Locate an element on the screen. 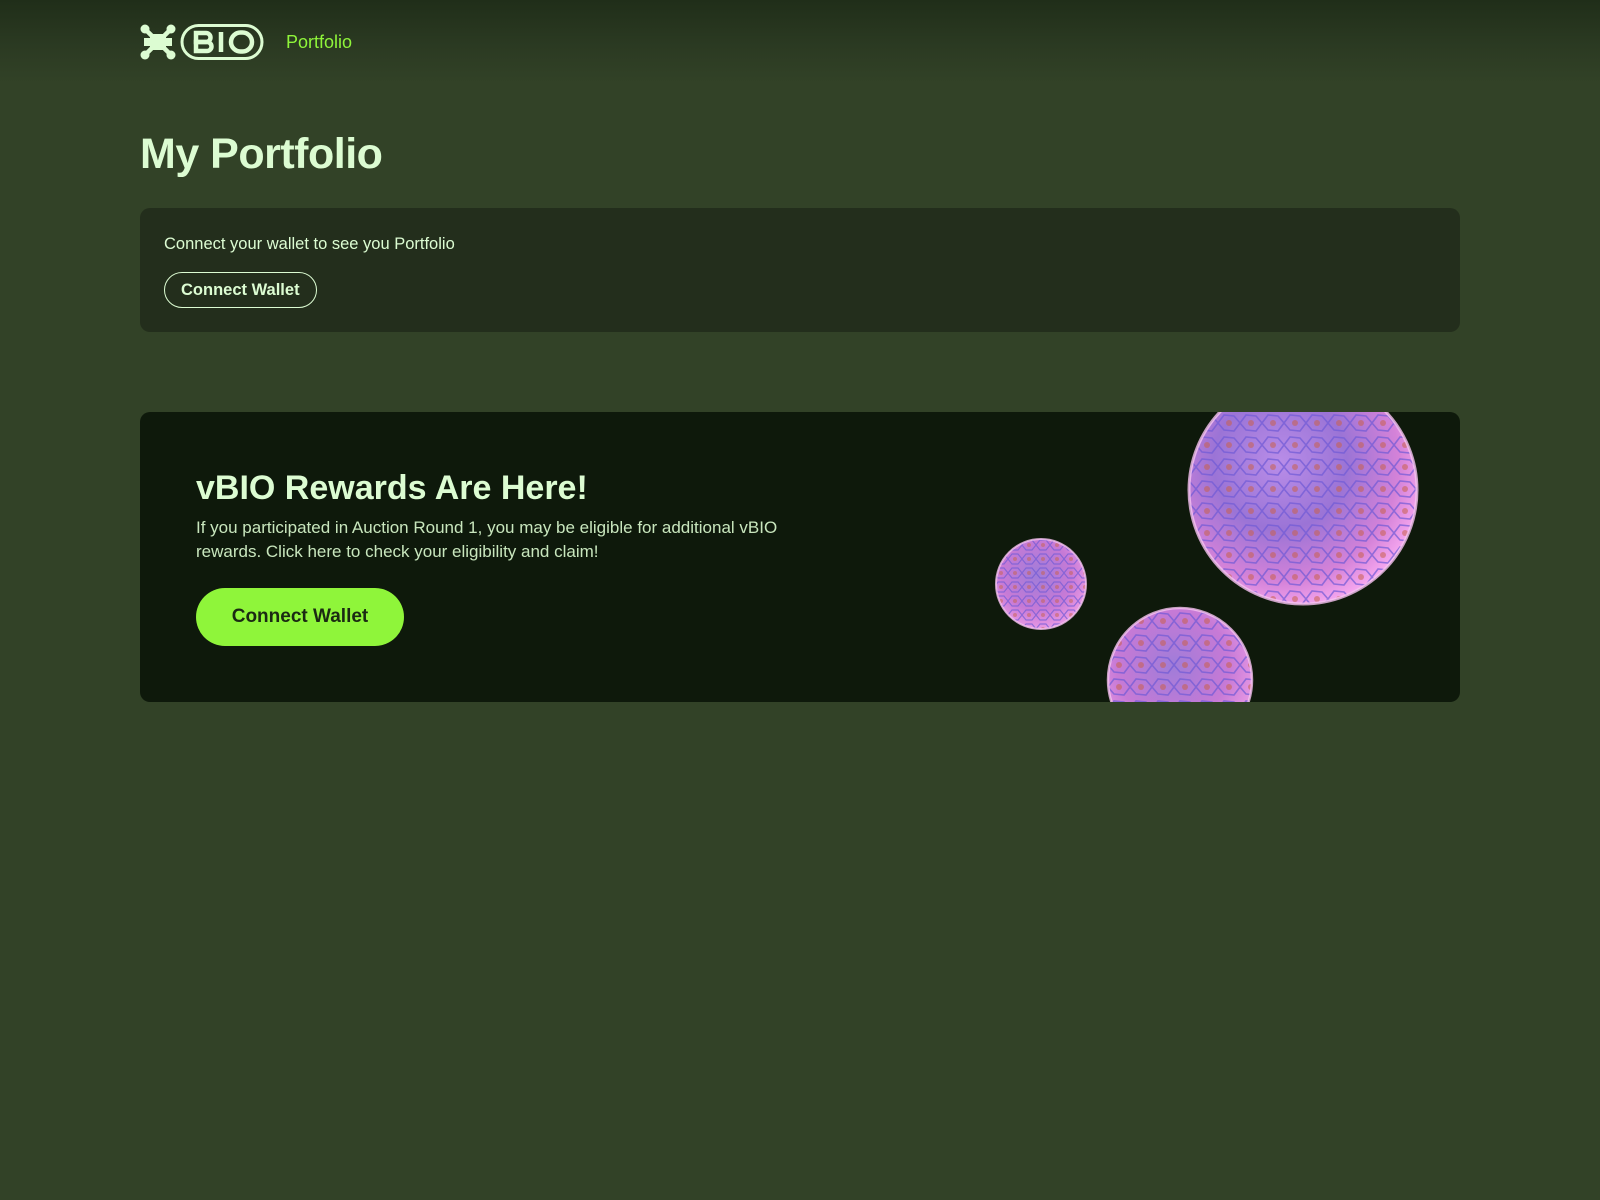 The height and width of the screenshot is (1200, 1600). bio-logo: BIO is located at coordinates (202, 42).